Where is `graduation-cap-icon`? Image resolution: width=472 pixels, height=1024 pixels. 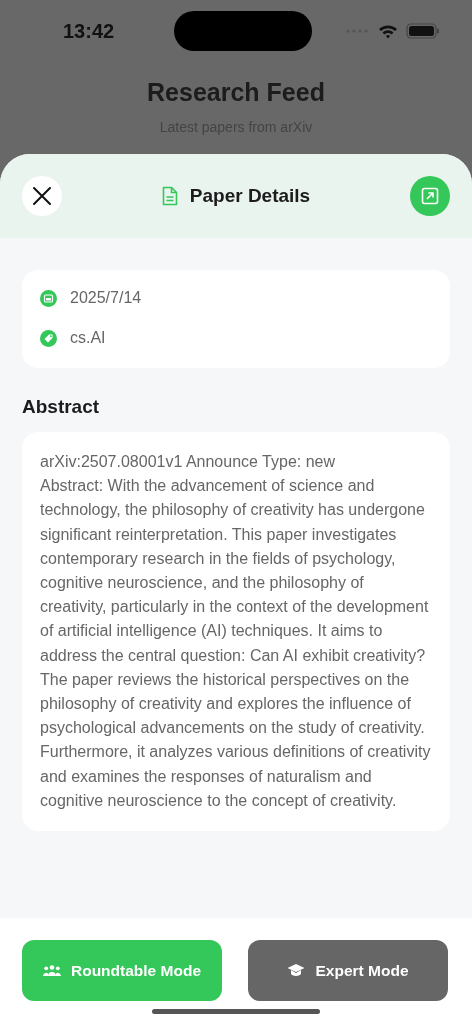
graduation-cap-icon is located at coordinates (296, 970).